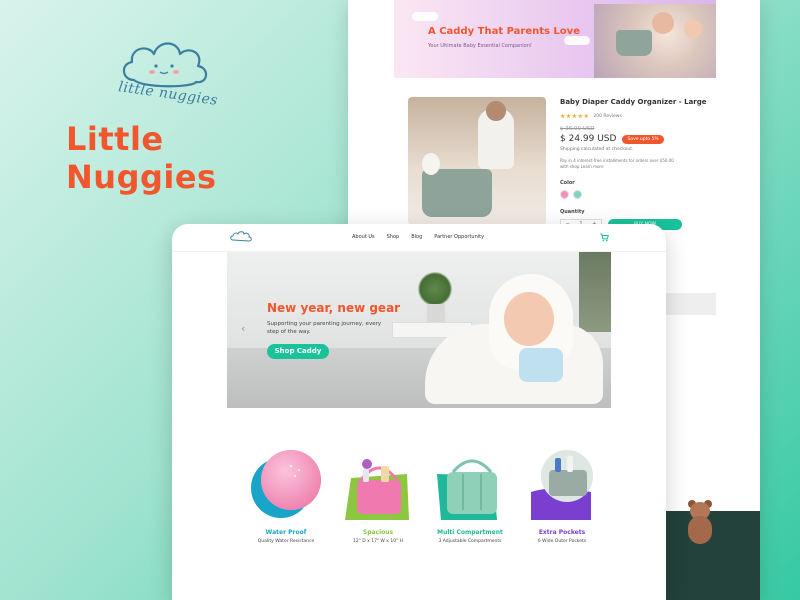 The height and width of the screenshot is (600, 800). What do you see at coordinates (378, 541) in the screenshot?
I see `feature-desc: 12" D x 17" W x 10" H` at bounding box center [378, 541].